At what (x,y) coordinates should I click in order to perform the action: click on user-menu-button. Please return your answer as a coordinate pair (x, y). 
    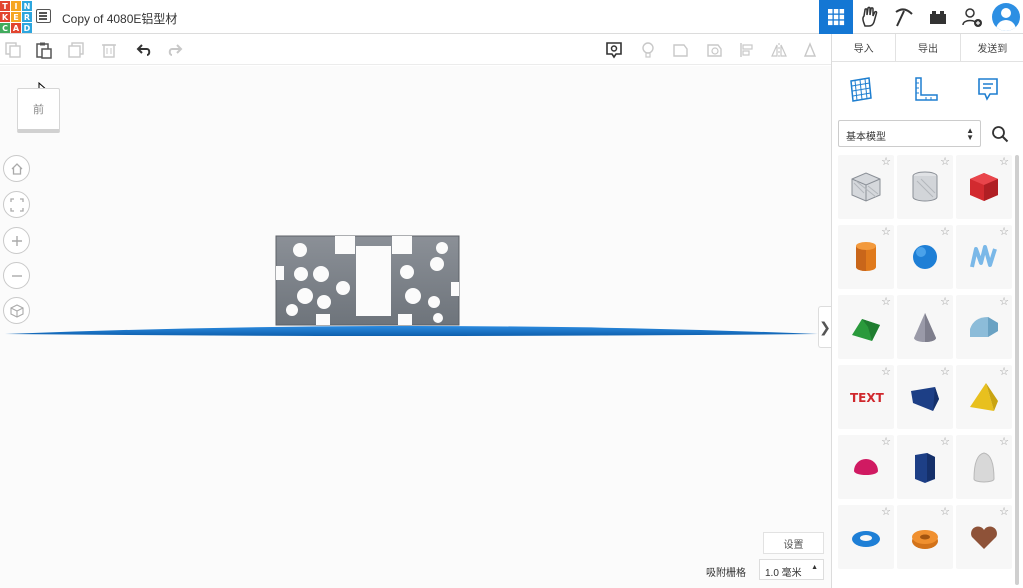
    Looking at the image, I should click on (1006, 17).